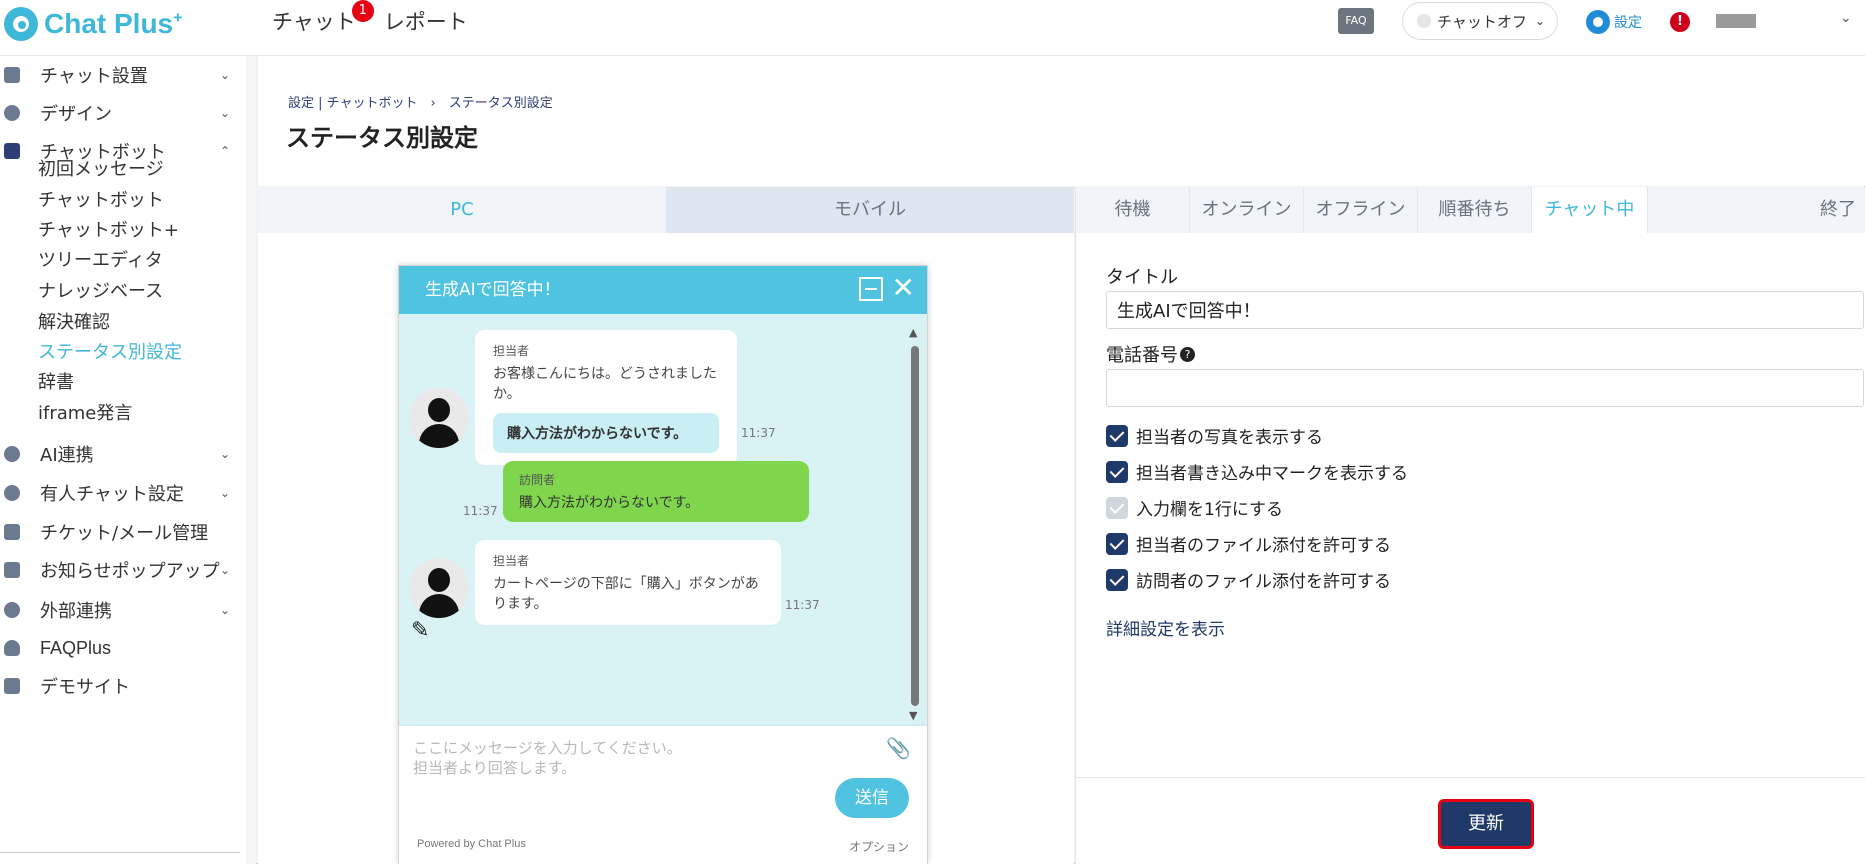 This screenshot has height=864, width=1865. I want to click on paperclip-icon: 📎, so click(898, 748).